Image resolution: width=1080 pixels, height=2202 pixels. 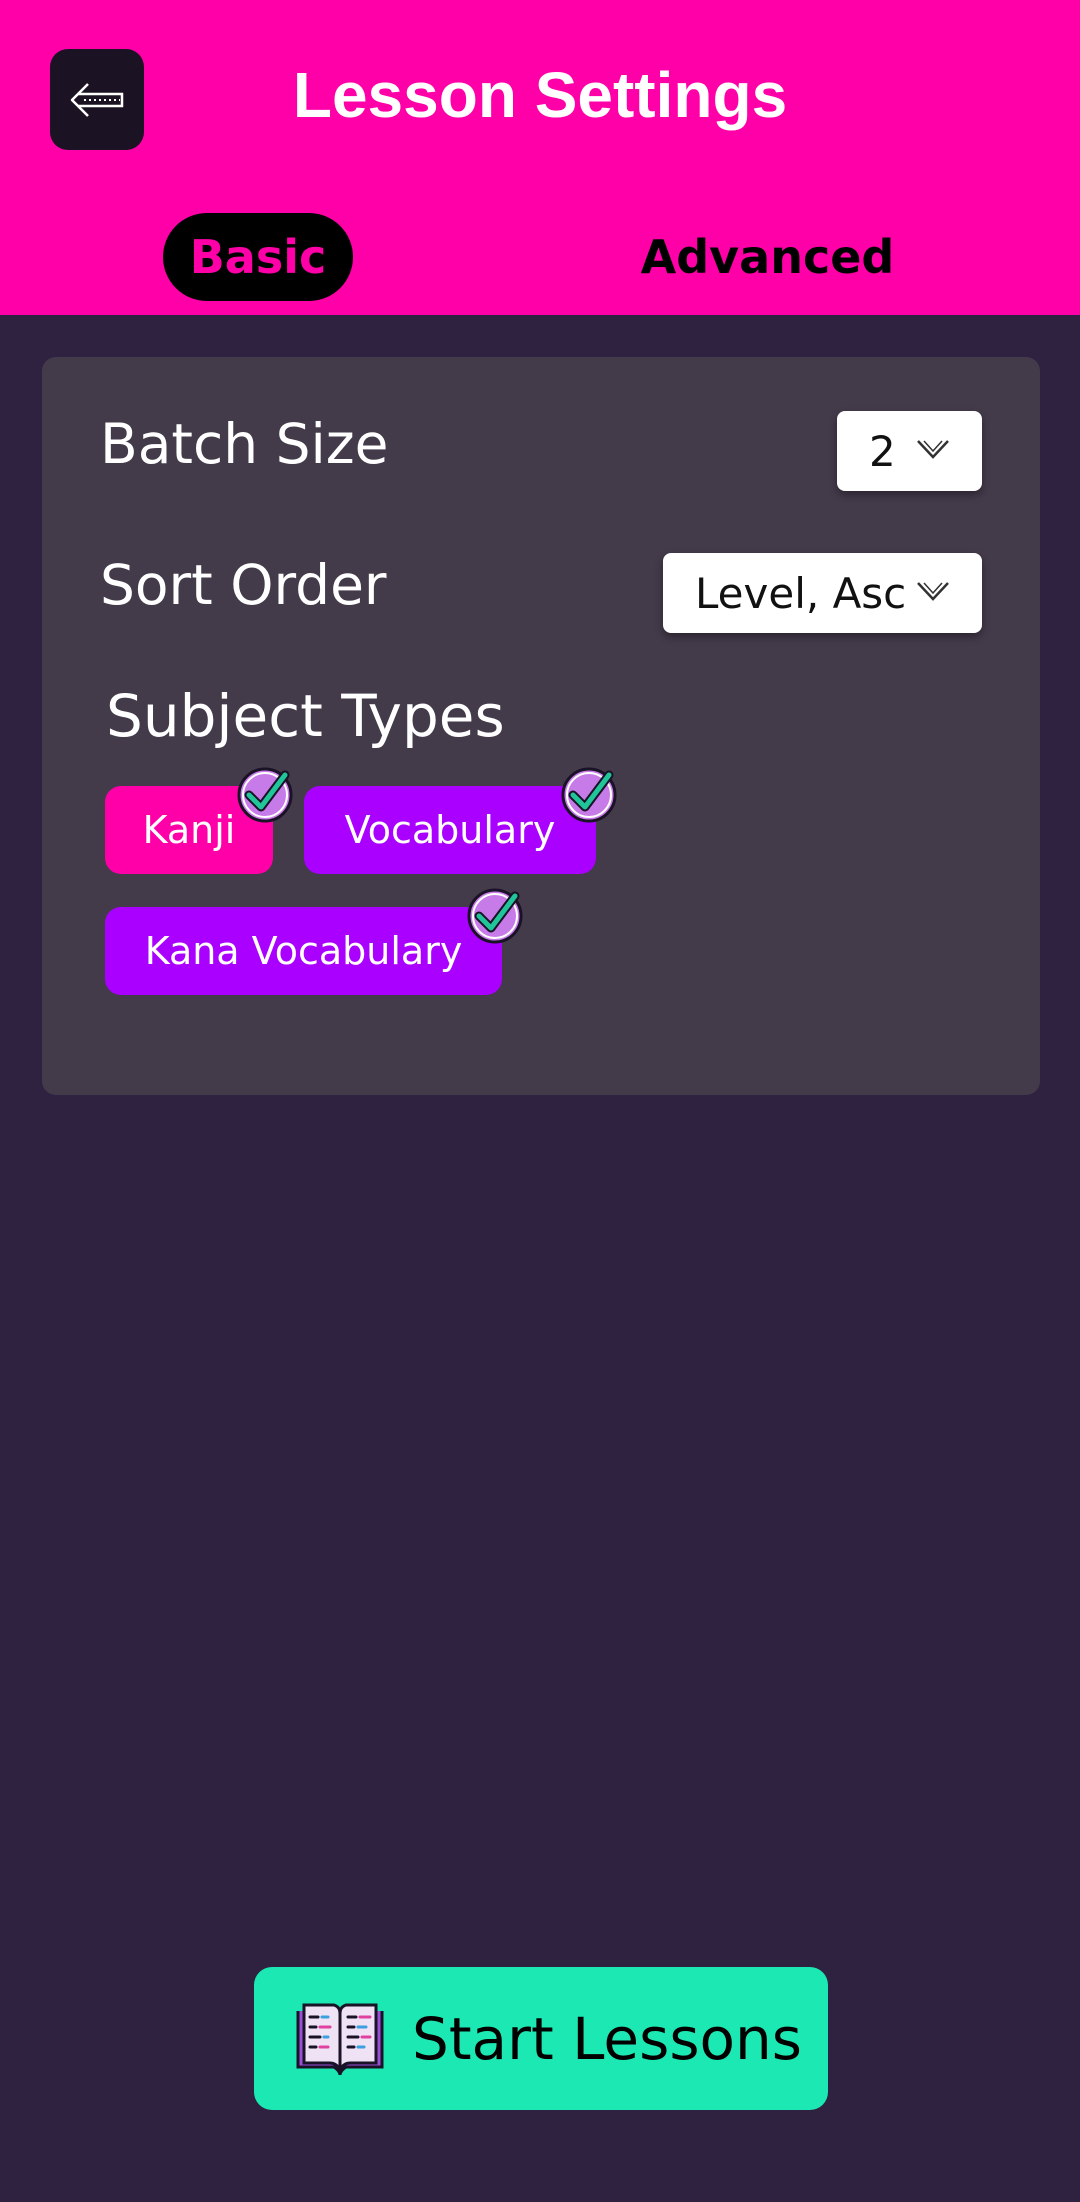 What do you see at coordinates (767, 257) in the screenshot?
I see `tab-advanced: Advanced` at bounding box center [767, 257].